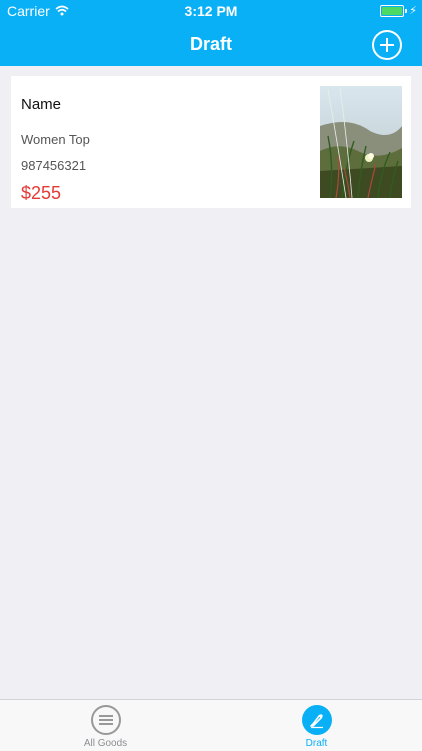 The height and width of the screenshot is (751, 422). Describe the element at coordinates (316, 743) in the screenshot. I see `tab-draft-label: Draft` at that location.